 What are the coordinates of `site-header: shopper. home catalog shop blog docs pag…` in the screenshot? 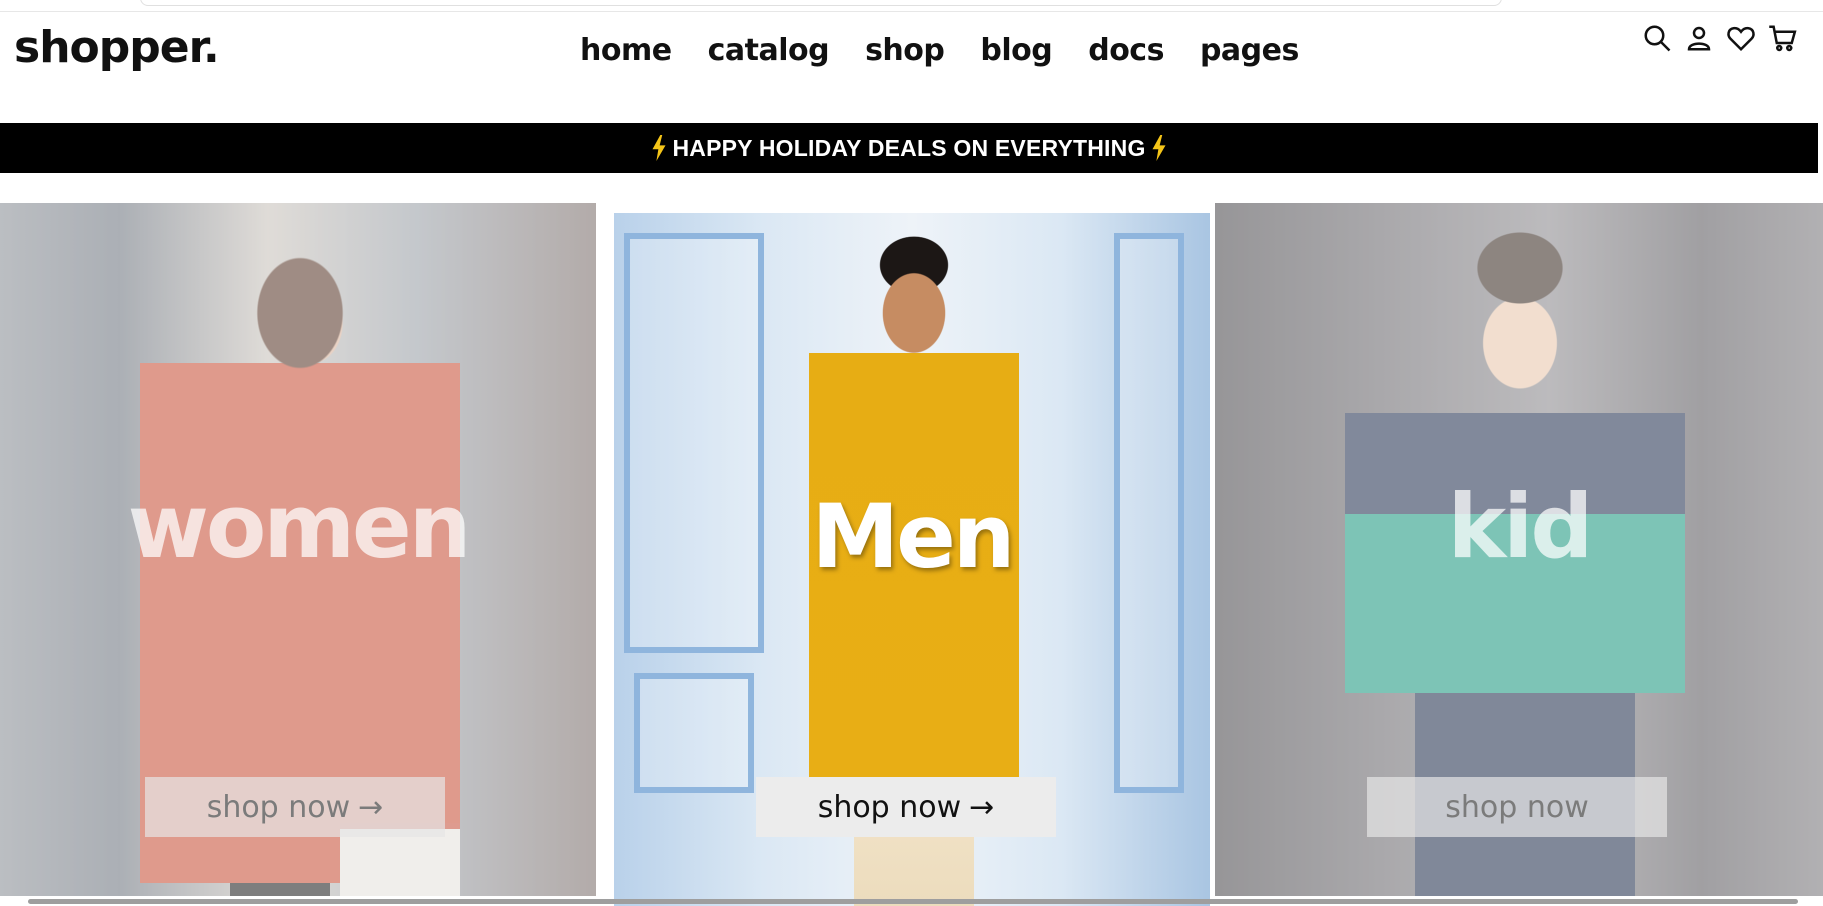 It's located at (911, 67).